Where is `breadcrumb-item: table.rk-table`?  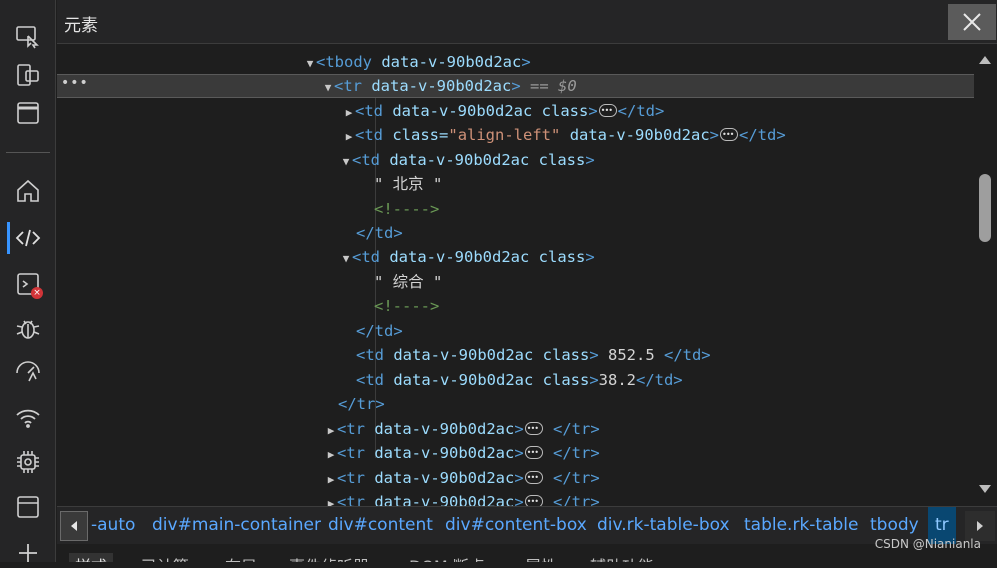
breadcrumb-item: table.rk-table is located at coordinates (801, 525).